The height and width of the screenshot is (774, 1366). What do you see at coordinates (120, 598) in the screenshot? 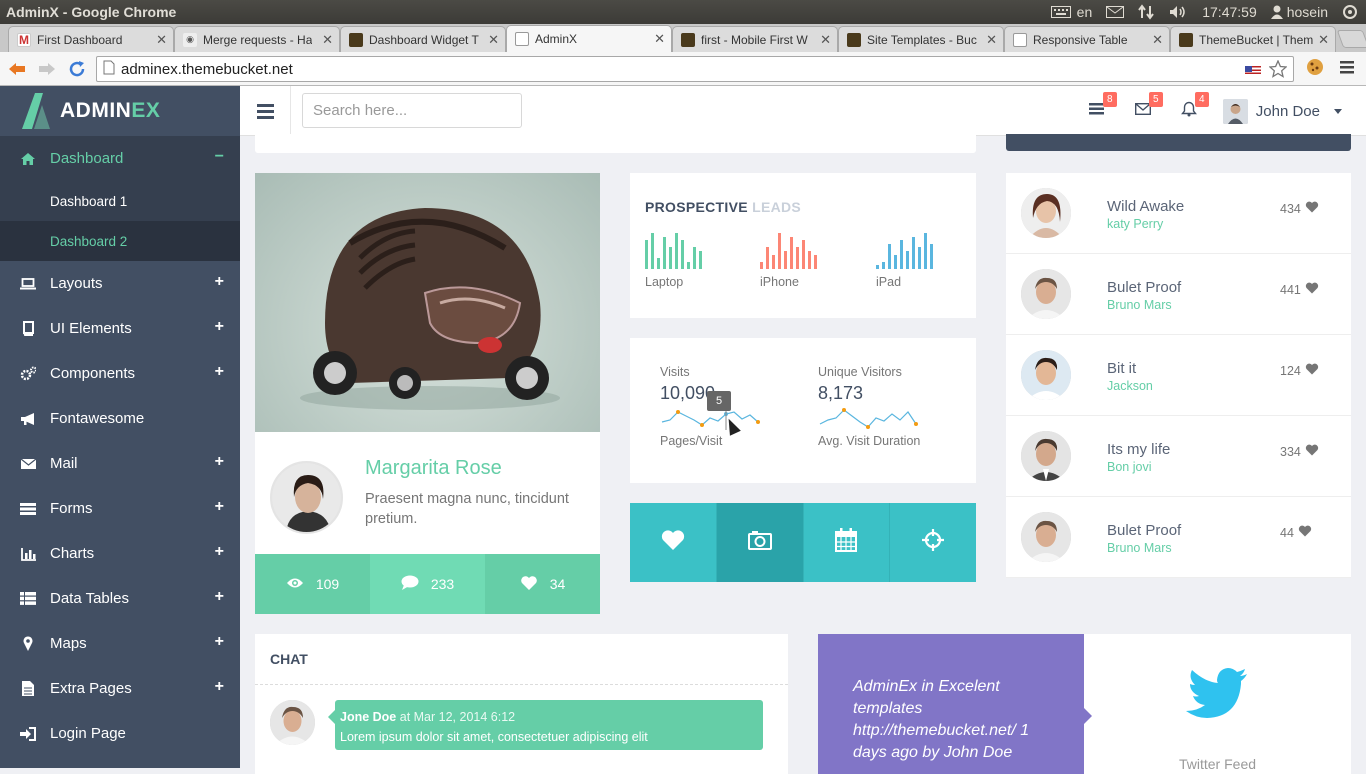
I see `sidebar-item-data-tables: Data Tables +` at bounding box center [120, 598].